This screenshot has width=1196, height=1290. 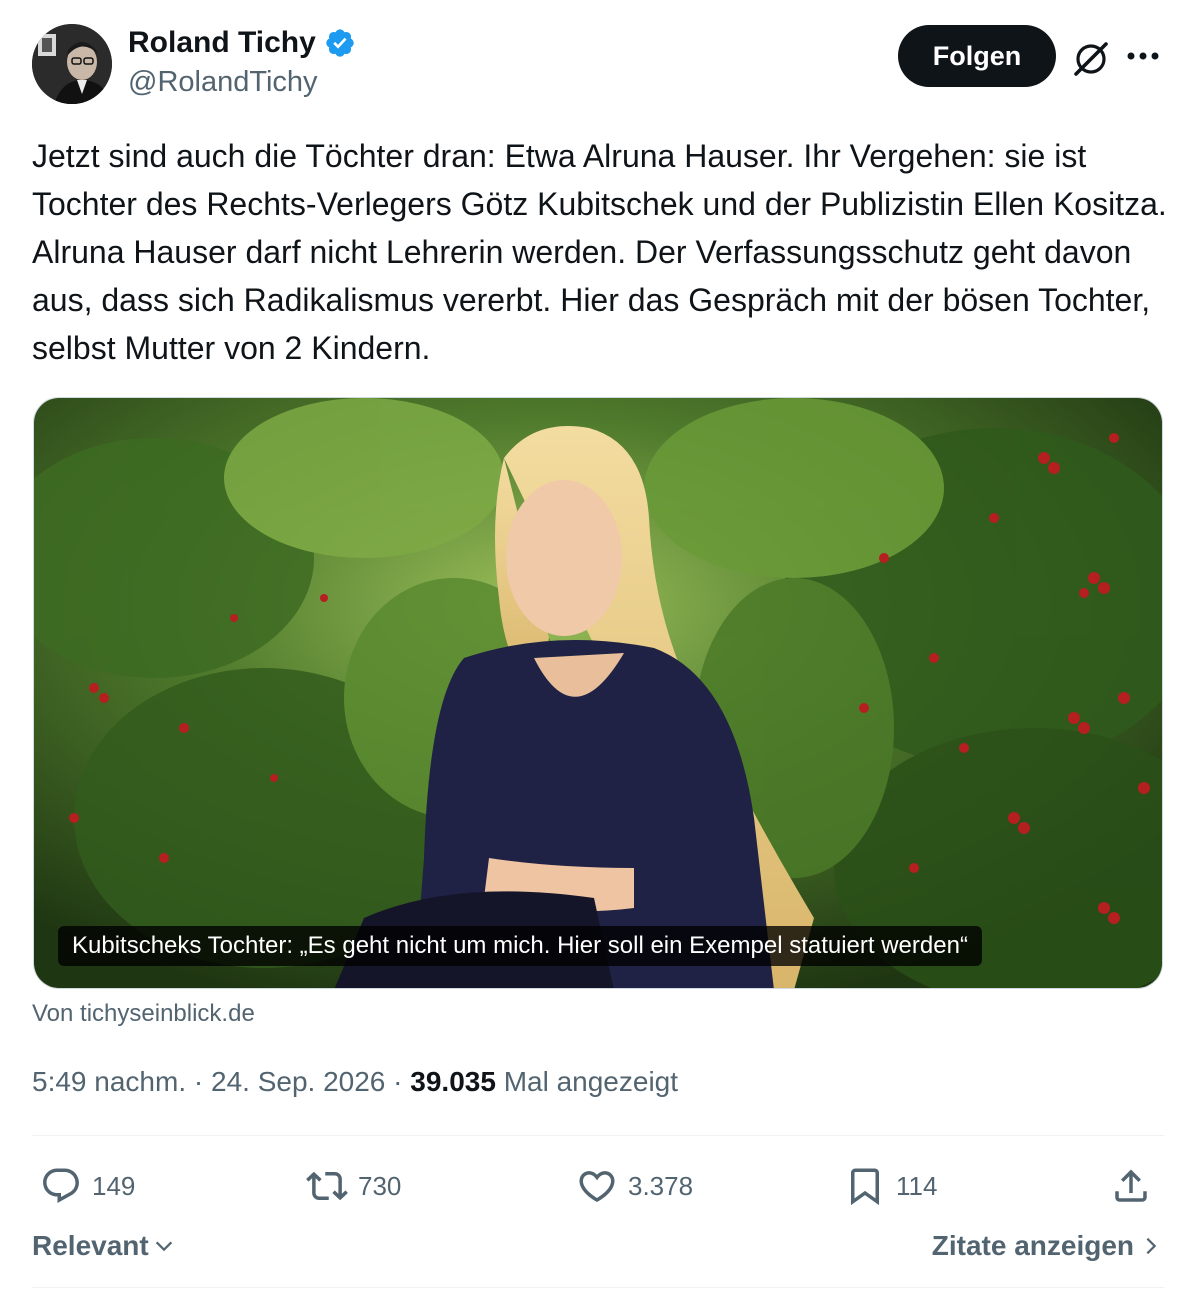 What do you see at coordinates (87, 1186) in the screenshot?
I see `reply-button: 149` at bounding box center [87, 1186].